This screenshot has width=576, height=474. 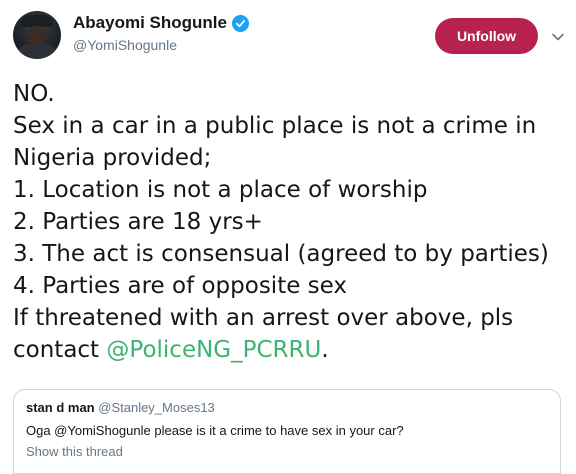 I want to click on unfollow-button: Unfollow, so click(x=486, y=36).